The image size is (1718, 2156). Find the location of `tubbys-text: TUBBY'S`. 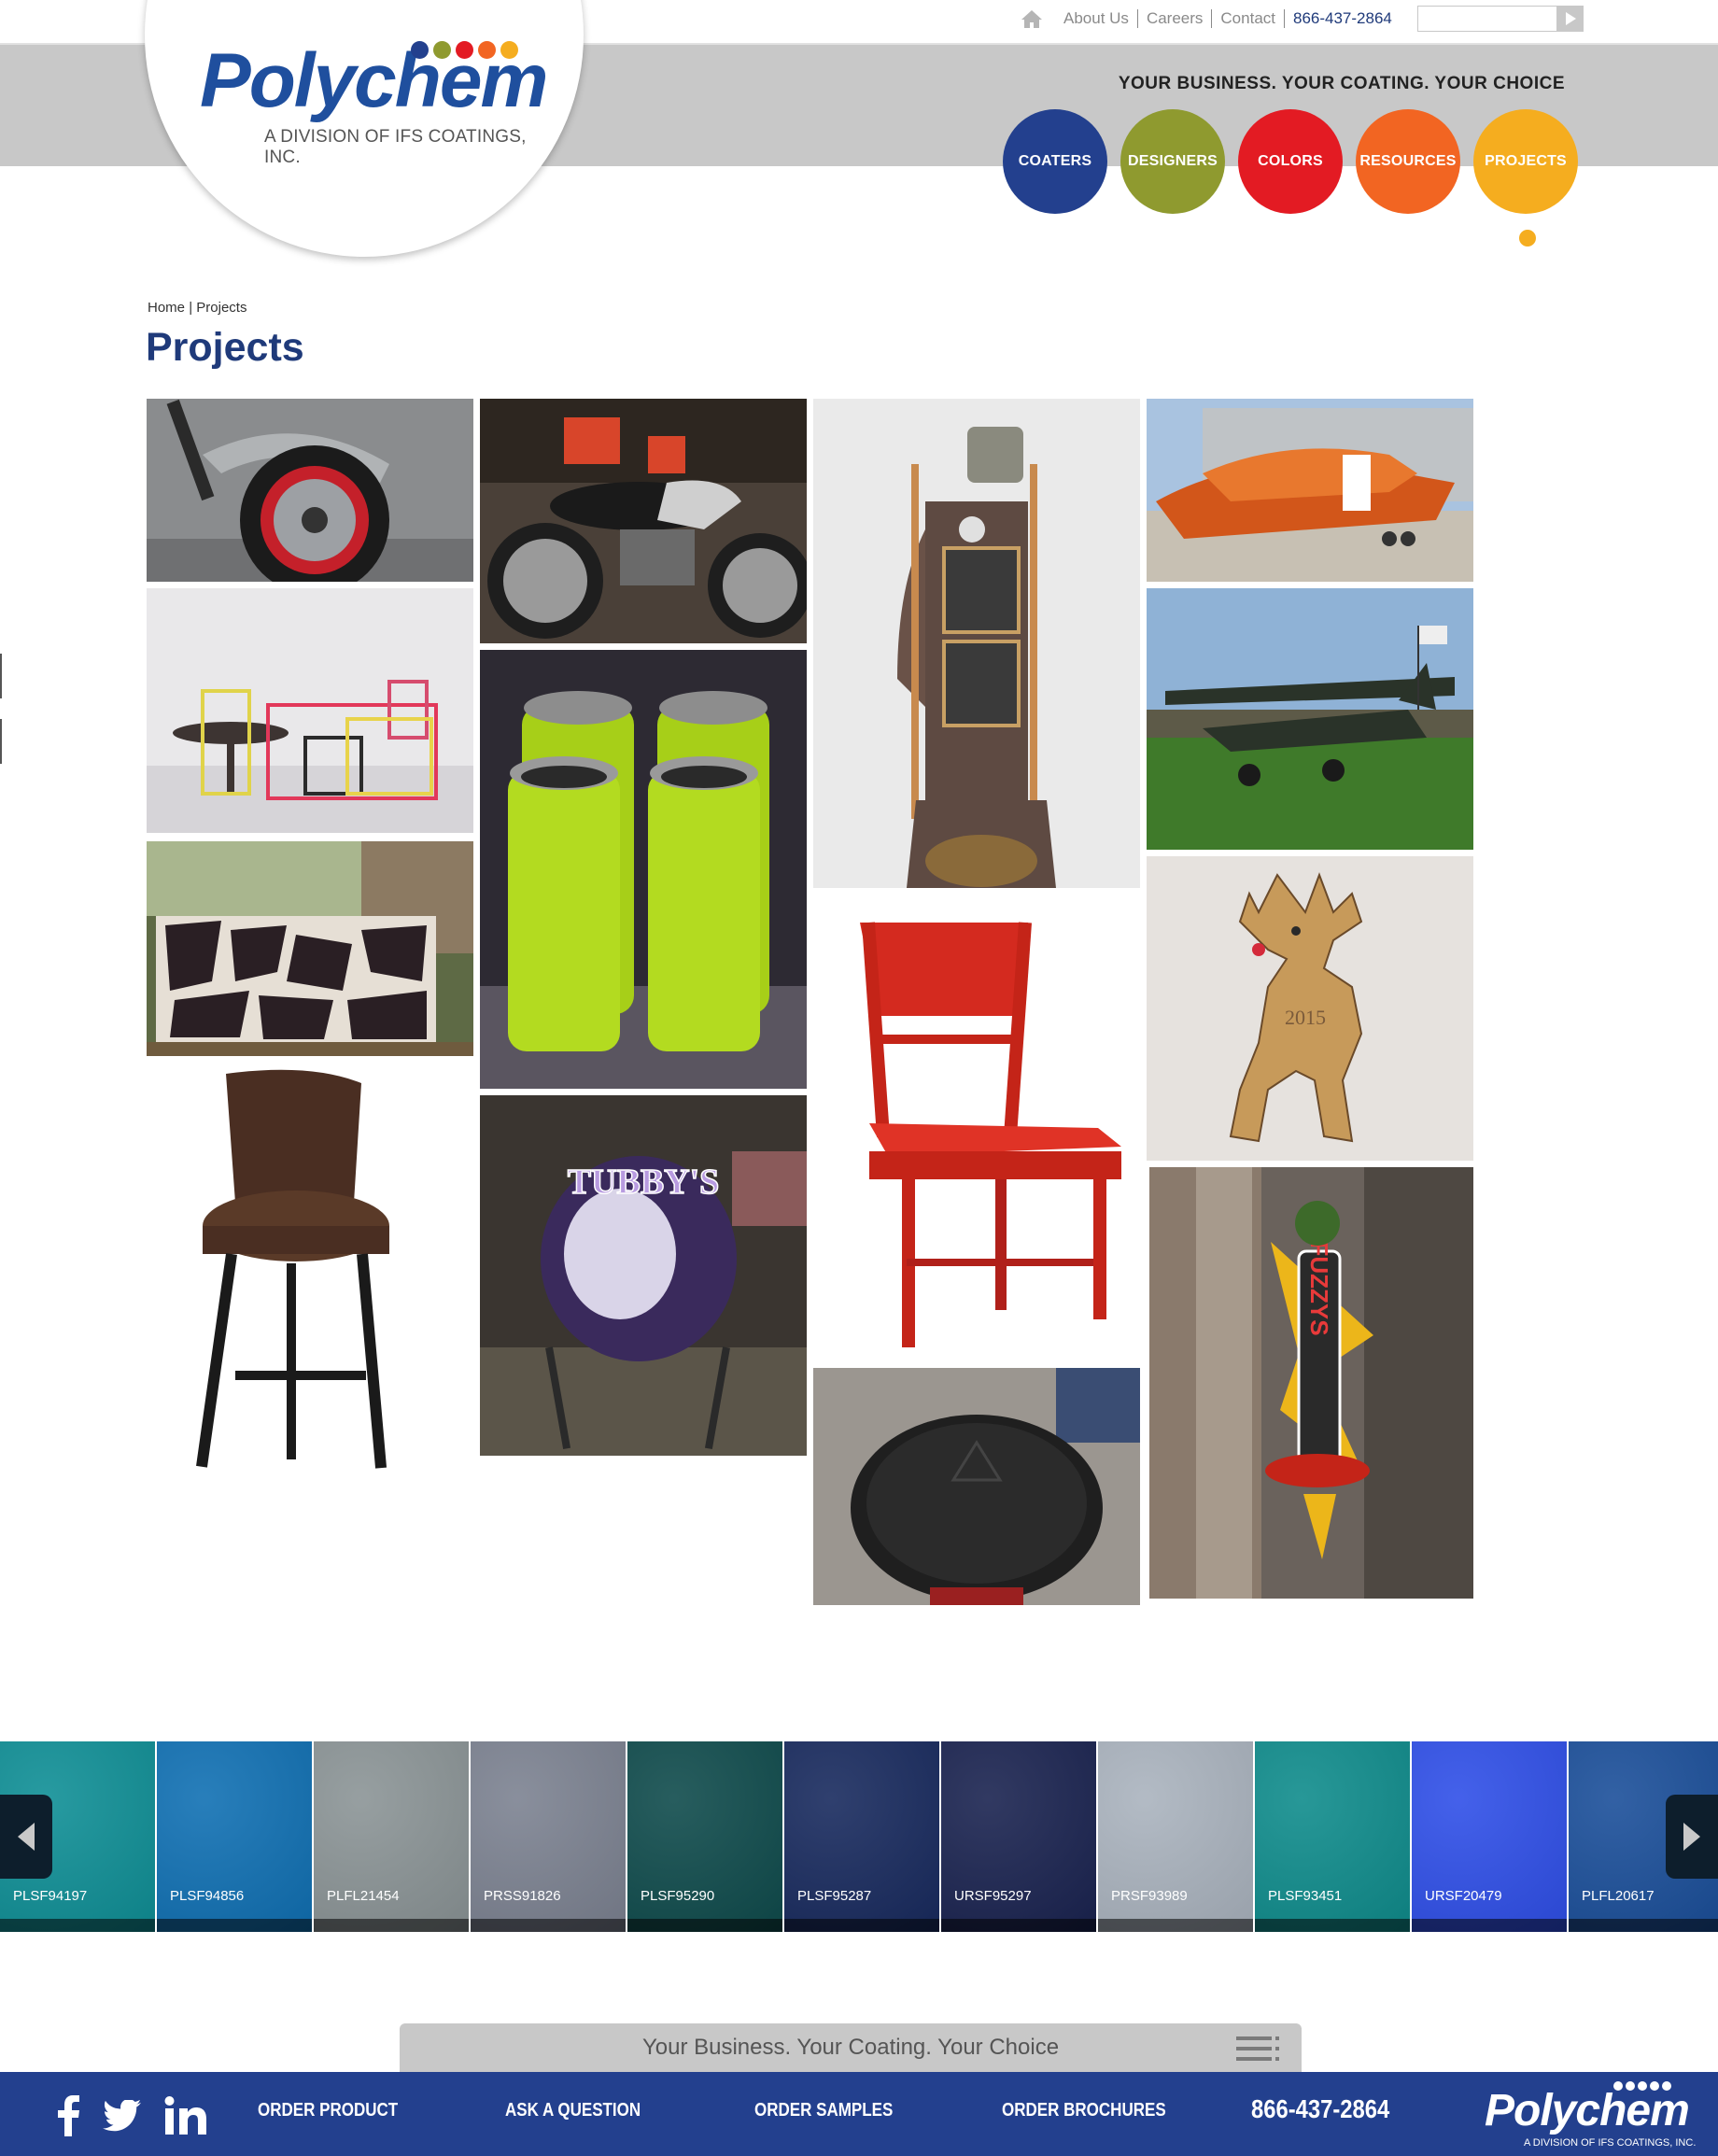

tubbys-text: TUBBY'S is located at coordinates (644, 1182).